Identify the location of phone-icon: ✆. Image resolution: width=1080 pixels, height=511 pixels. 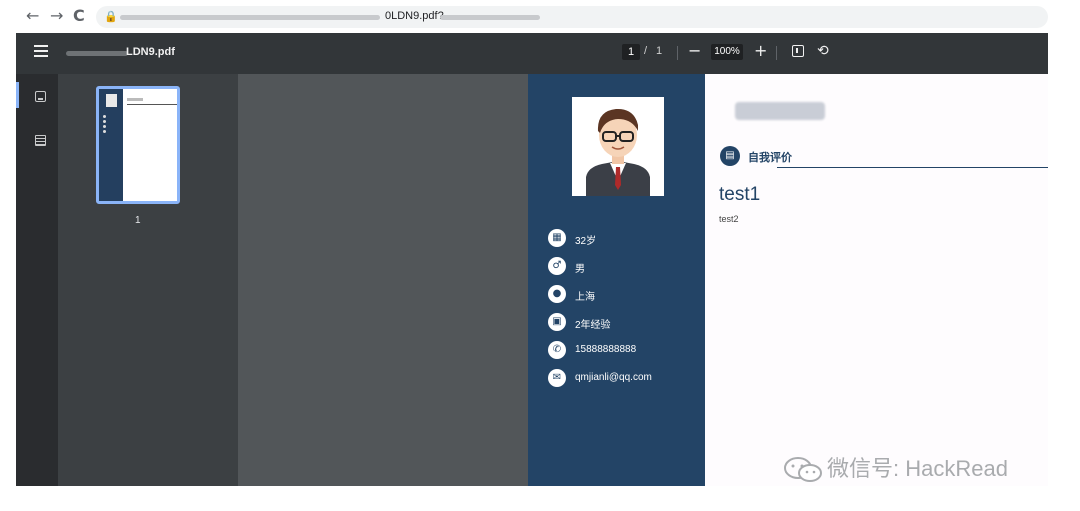
(557, 350).